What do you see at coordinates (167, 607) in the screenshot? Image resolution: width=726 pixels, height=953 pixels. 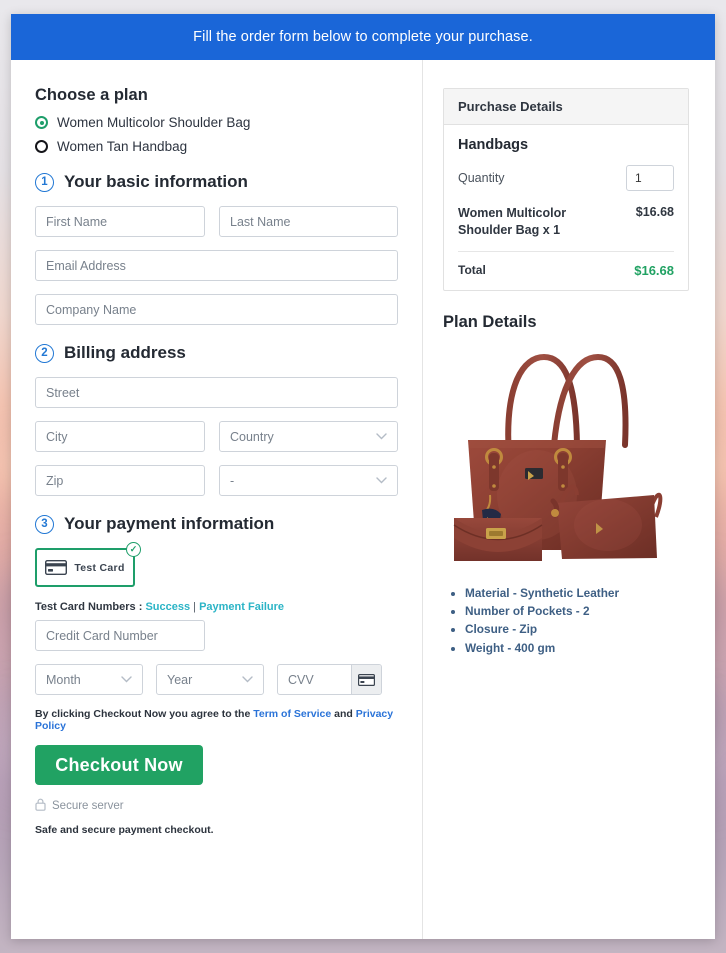 I see `success-link: Success` at bounding box center [167, 607].